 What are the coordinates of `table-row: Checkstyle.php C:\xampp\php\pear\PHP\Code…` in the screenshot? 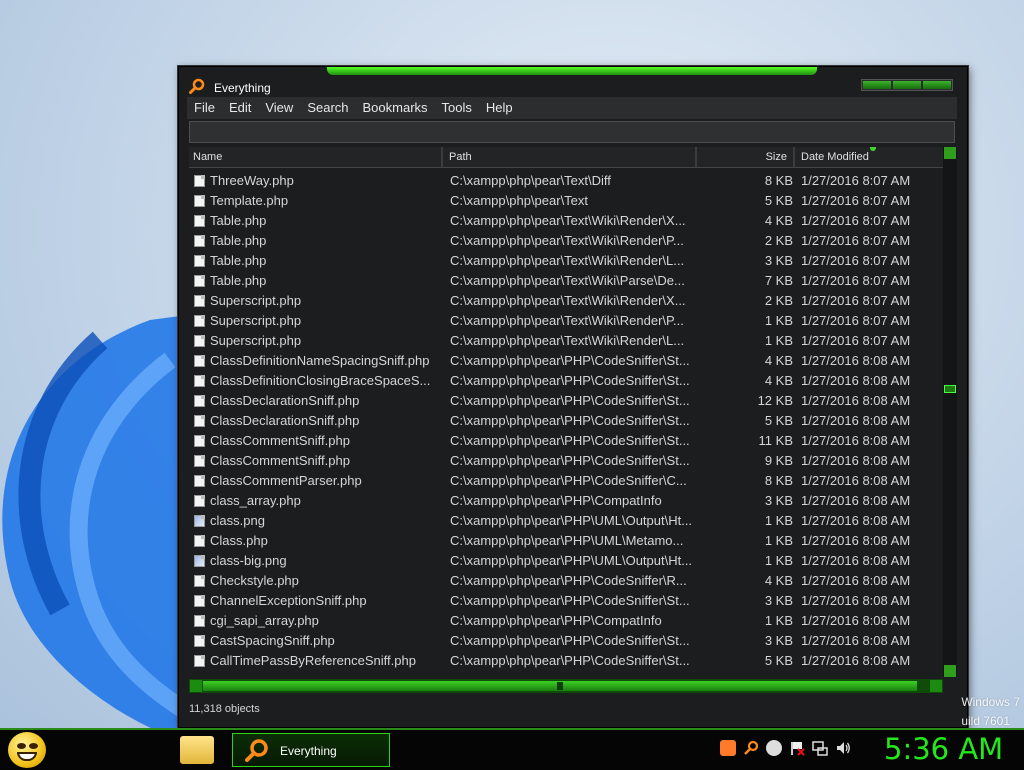 It's located at (566, 581).